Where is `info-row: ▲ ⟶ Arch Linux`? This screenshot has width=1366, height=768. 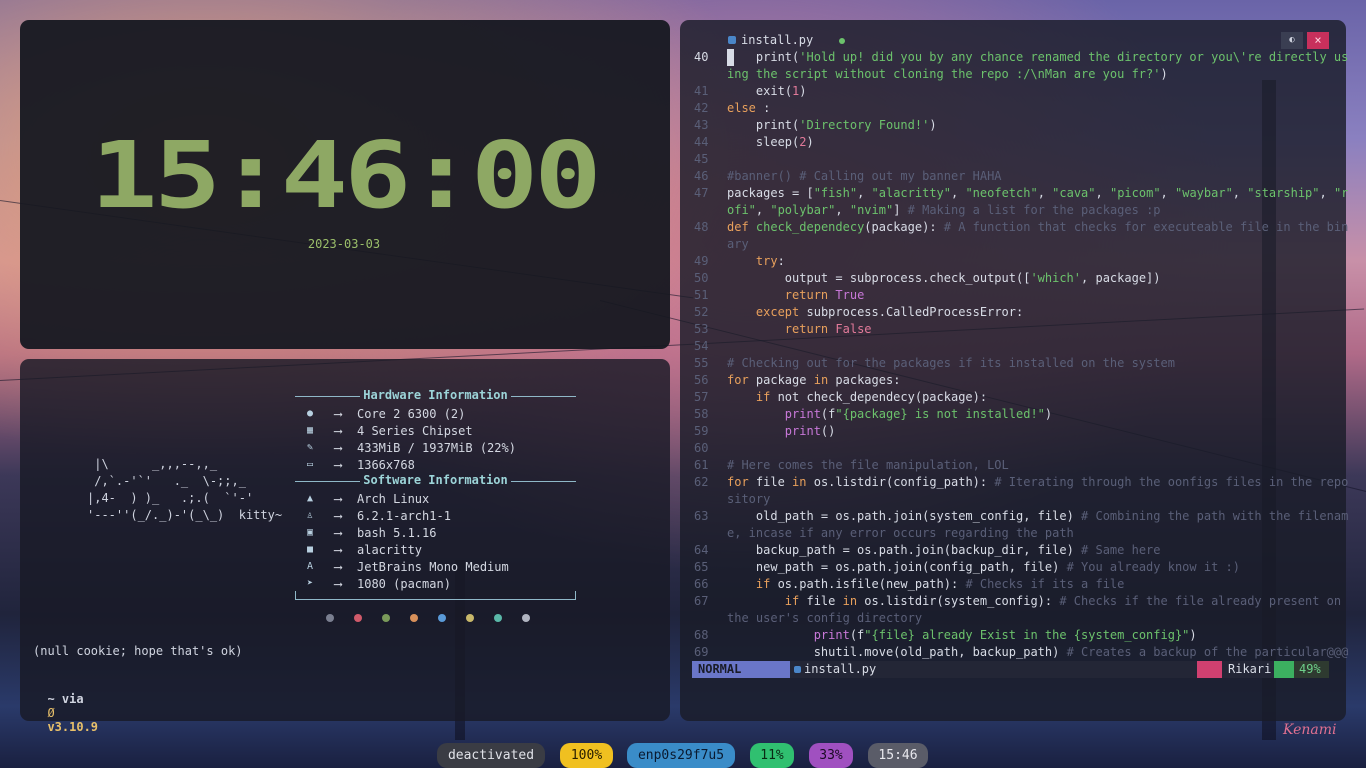
info-row: ▲ ⟶ Arch Linux is located at coordinates (366, 498).